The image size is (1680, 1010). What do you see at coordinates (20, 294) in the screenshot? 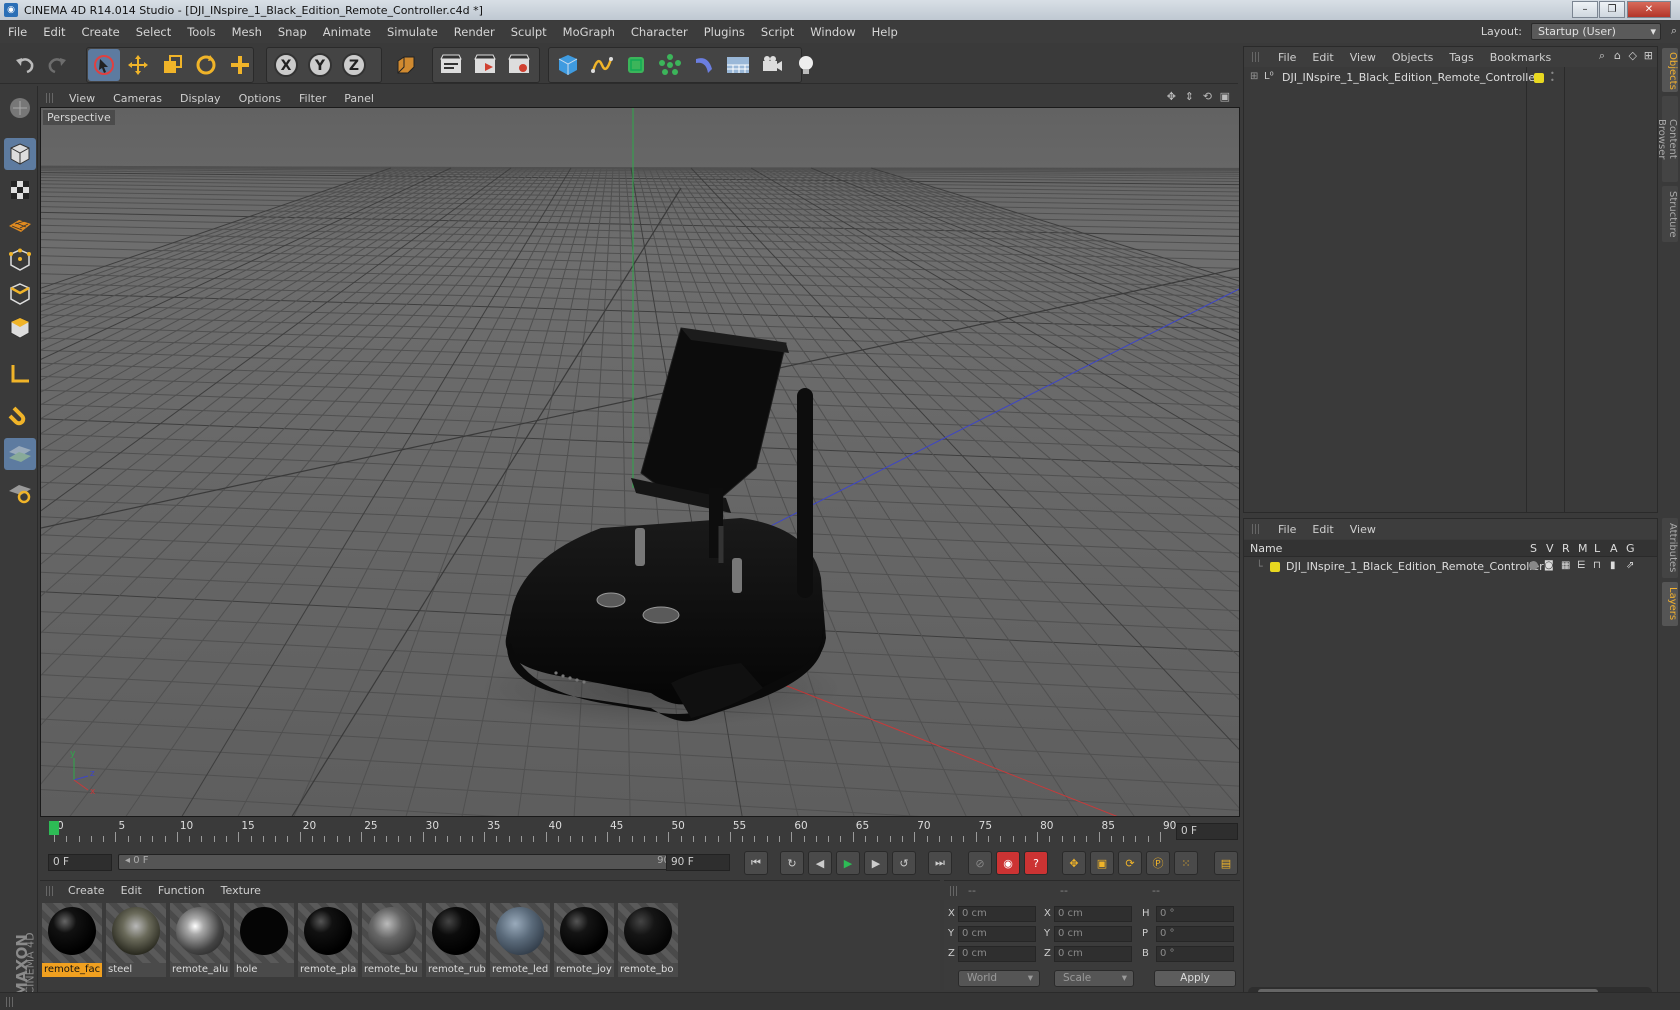
I see `edges-mode-icon` at bounding box center [20, 294].